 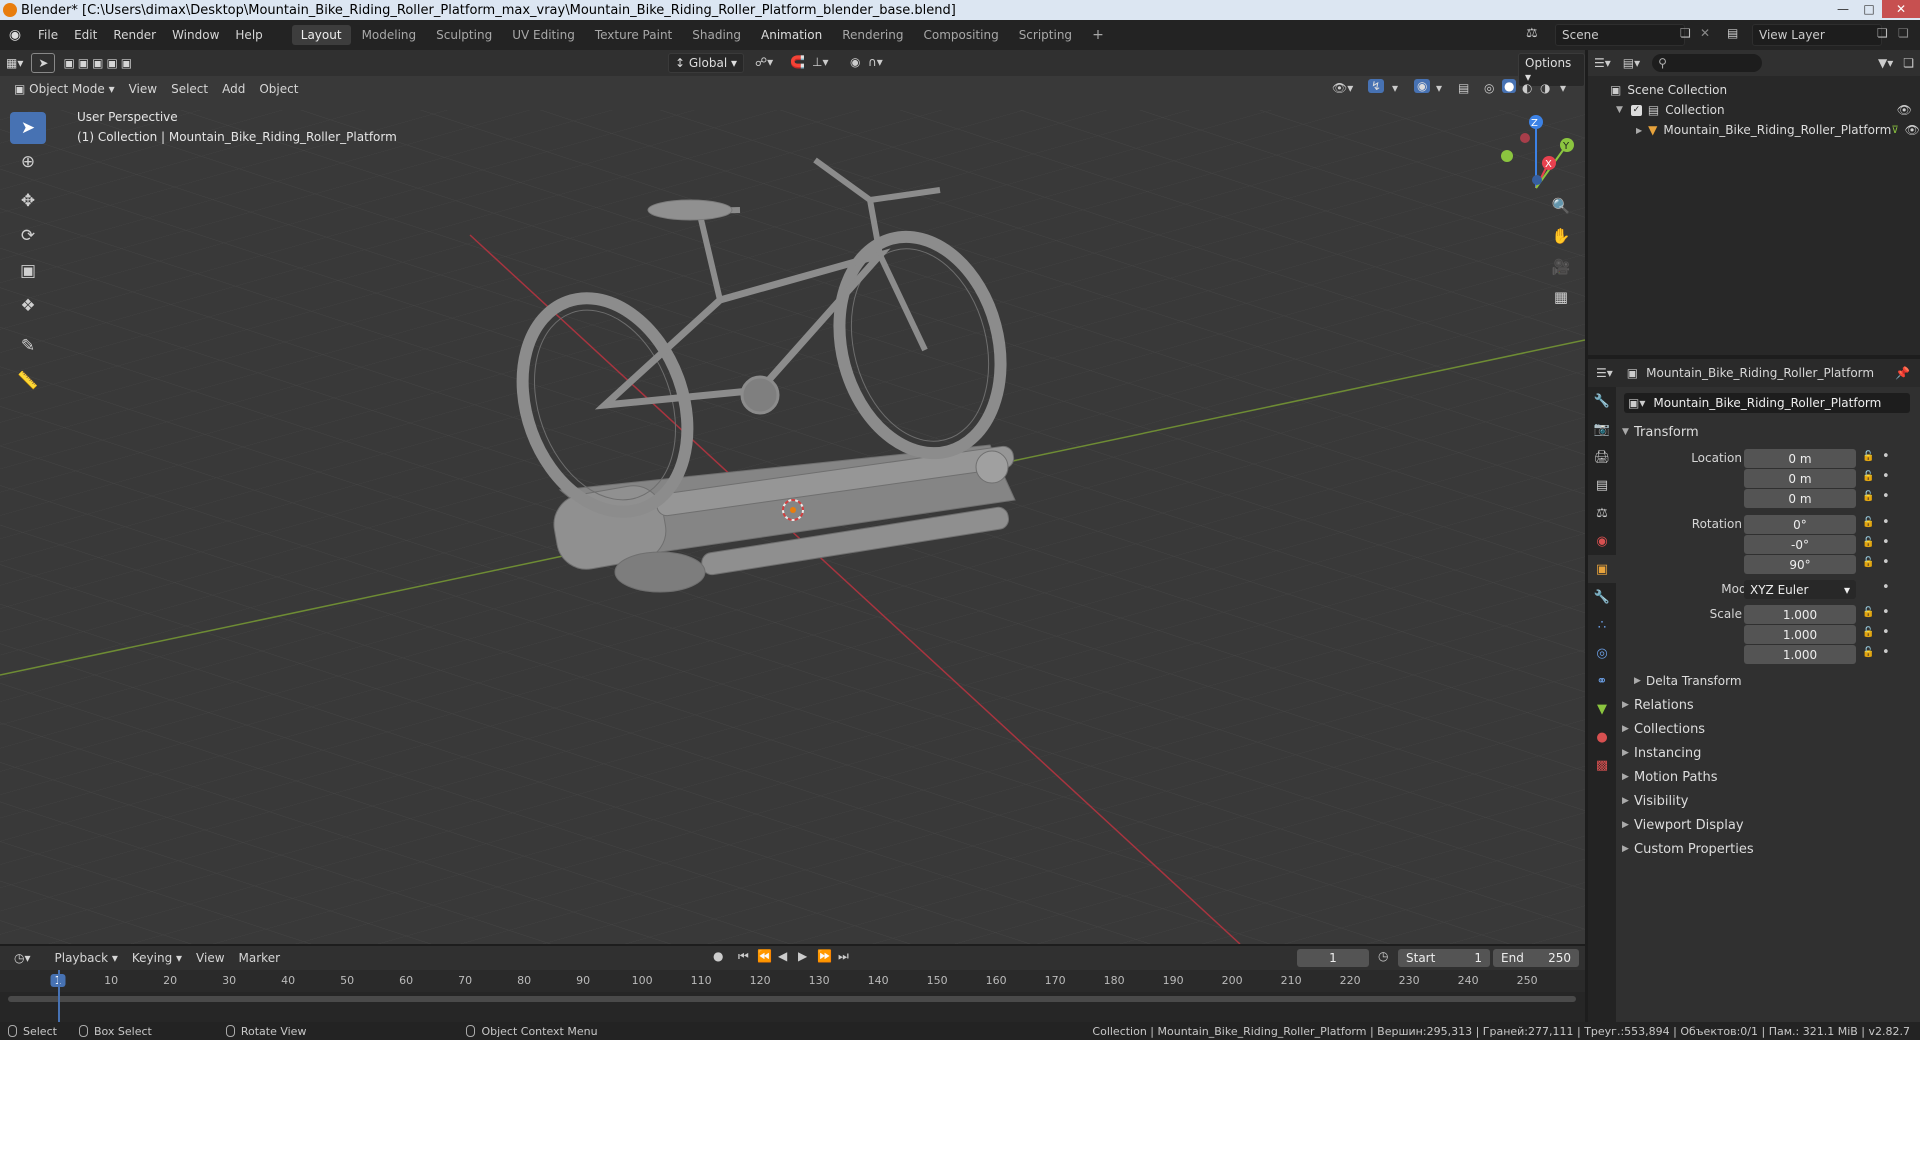 What do you see at coordinates (28, 128) in the screenshot?
I see `select-box-tool: ➤` at bounding box center [28, 128].